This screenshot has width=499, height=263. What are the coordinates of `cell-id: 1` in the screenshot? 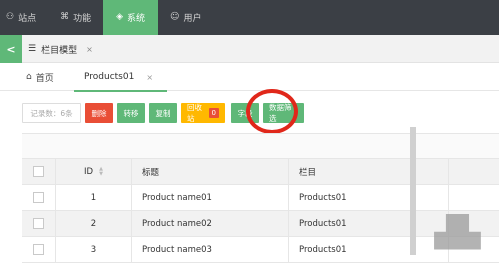 It's located at (94, 197).